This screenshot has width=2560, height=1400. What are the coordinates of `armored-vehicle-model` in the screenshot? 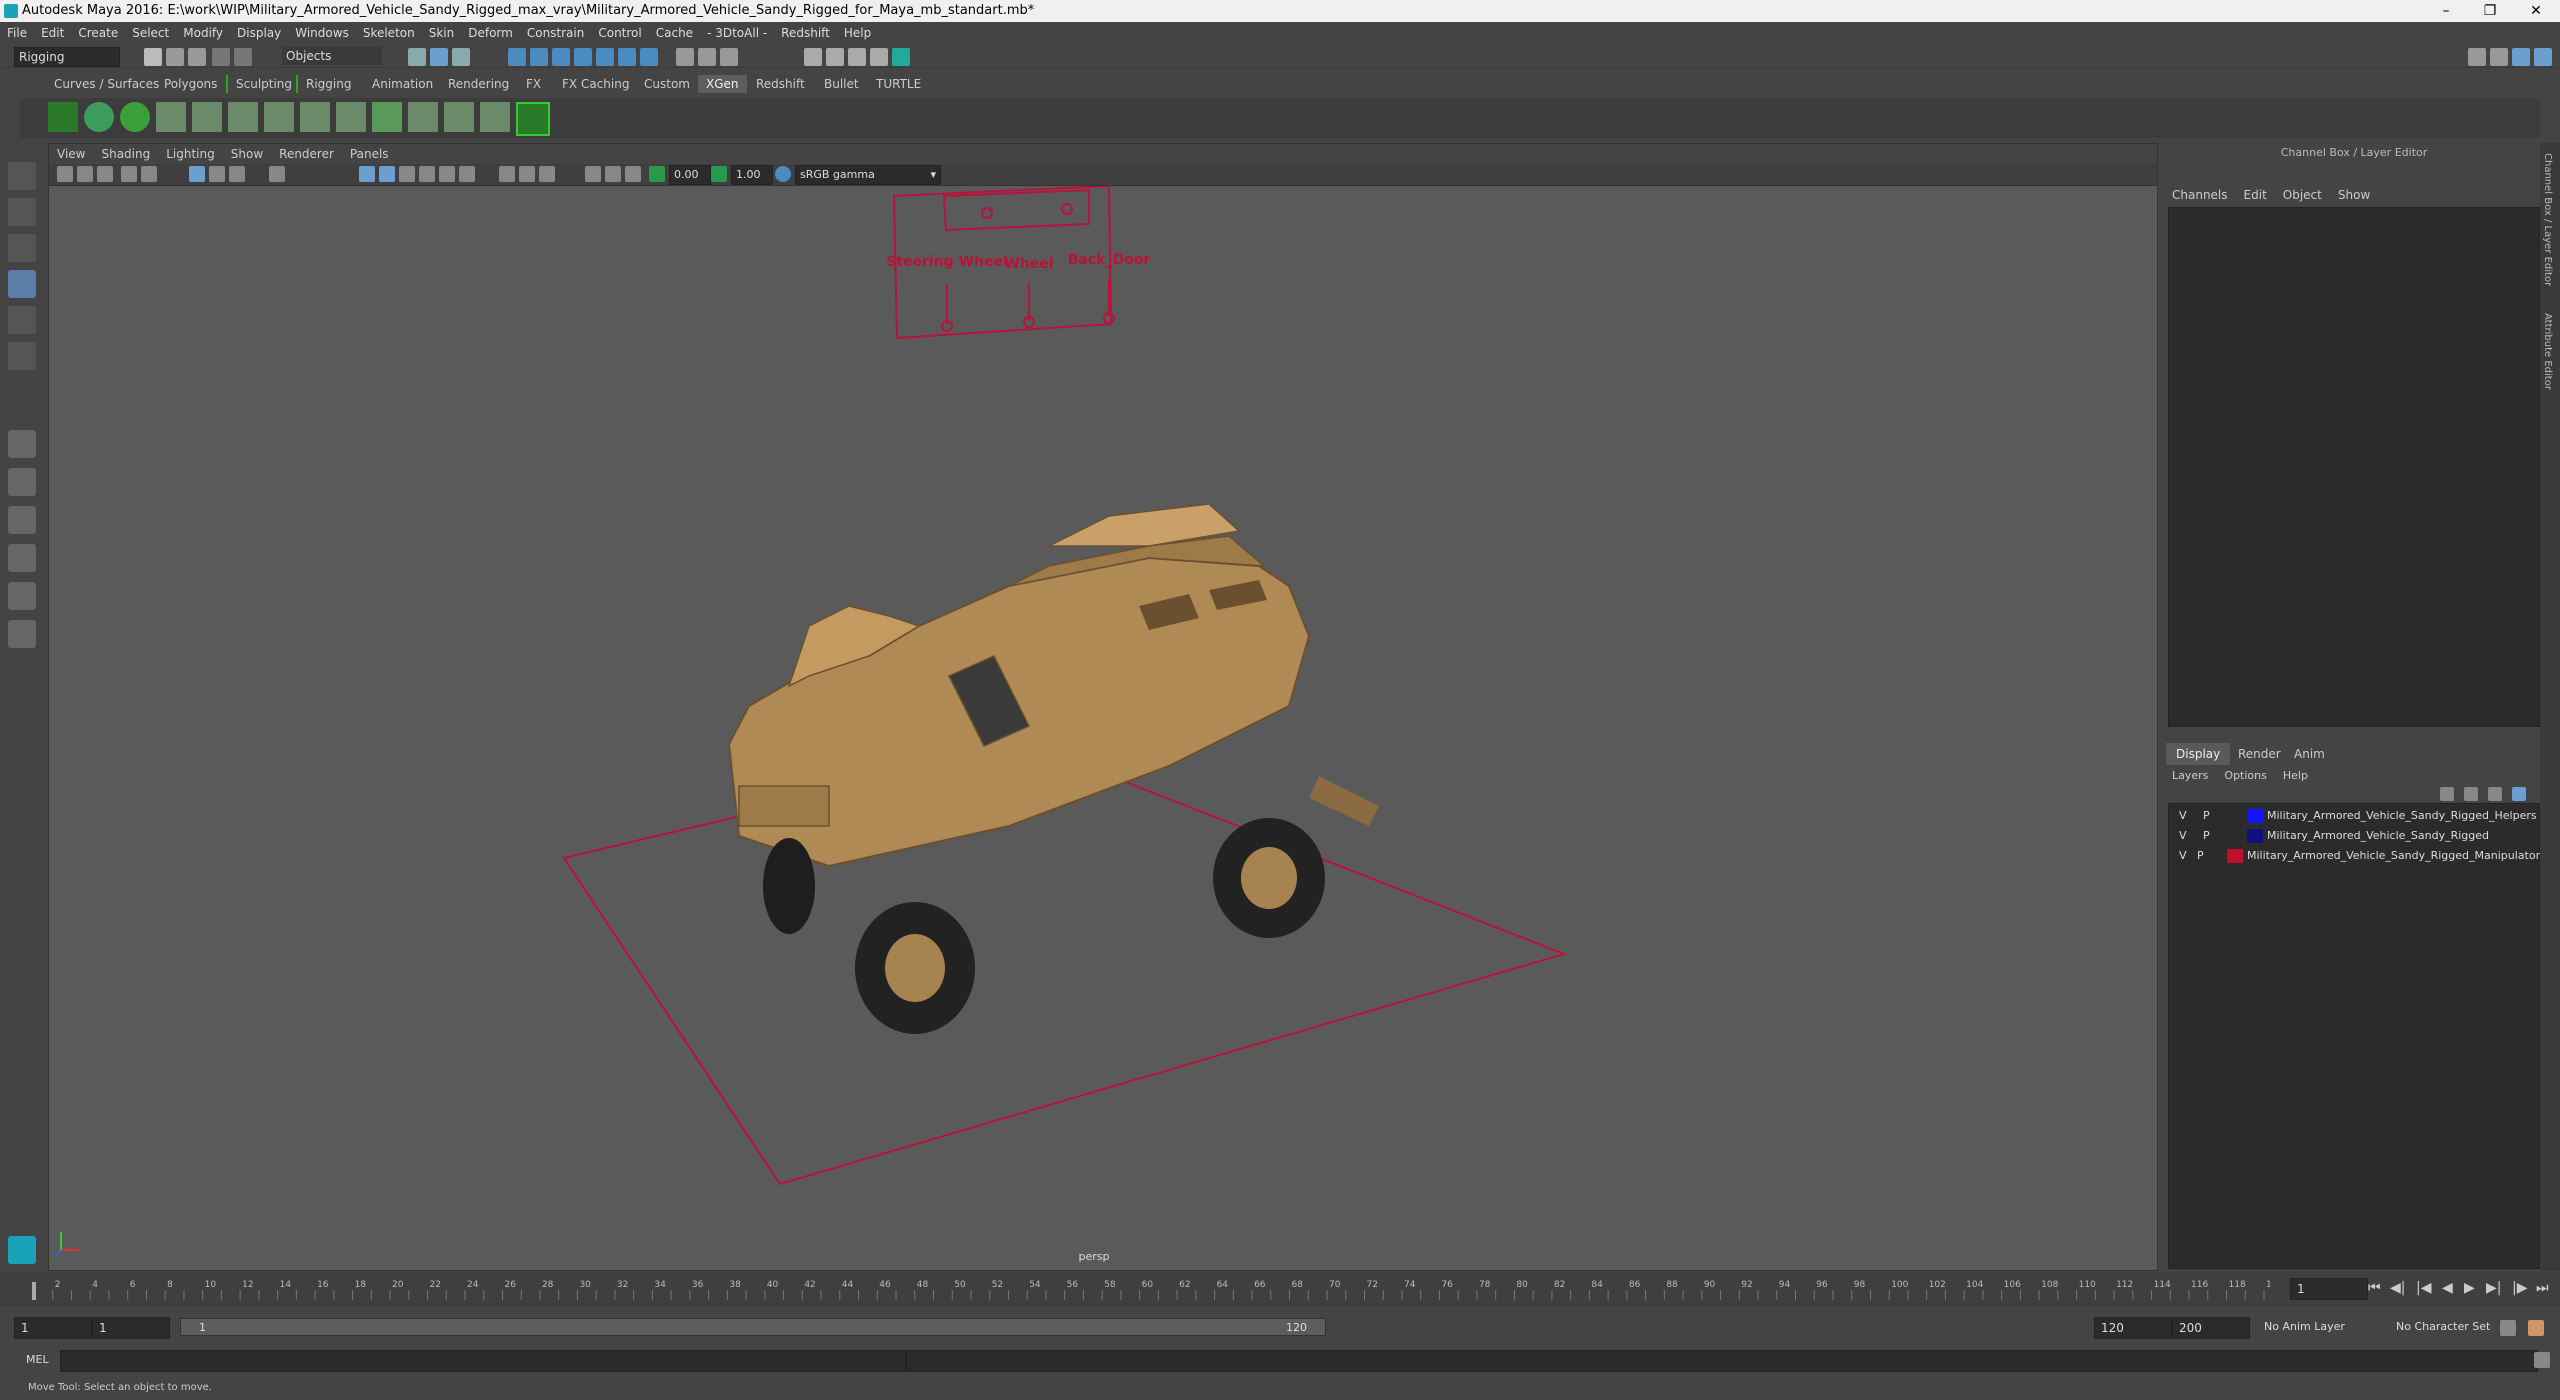 It's located at (1053, 768).